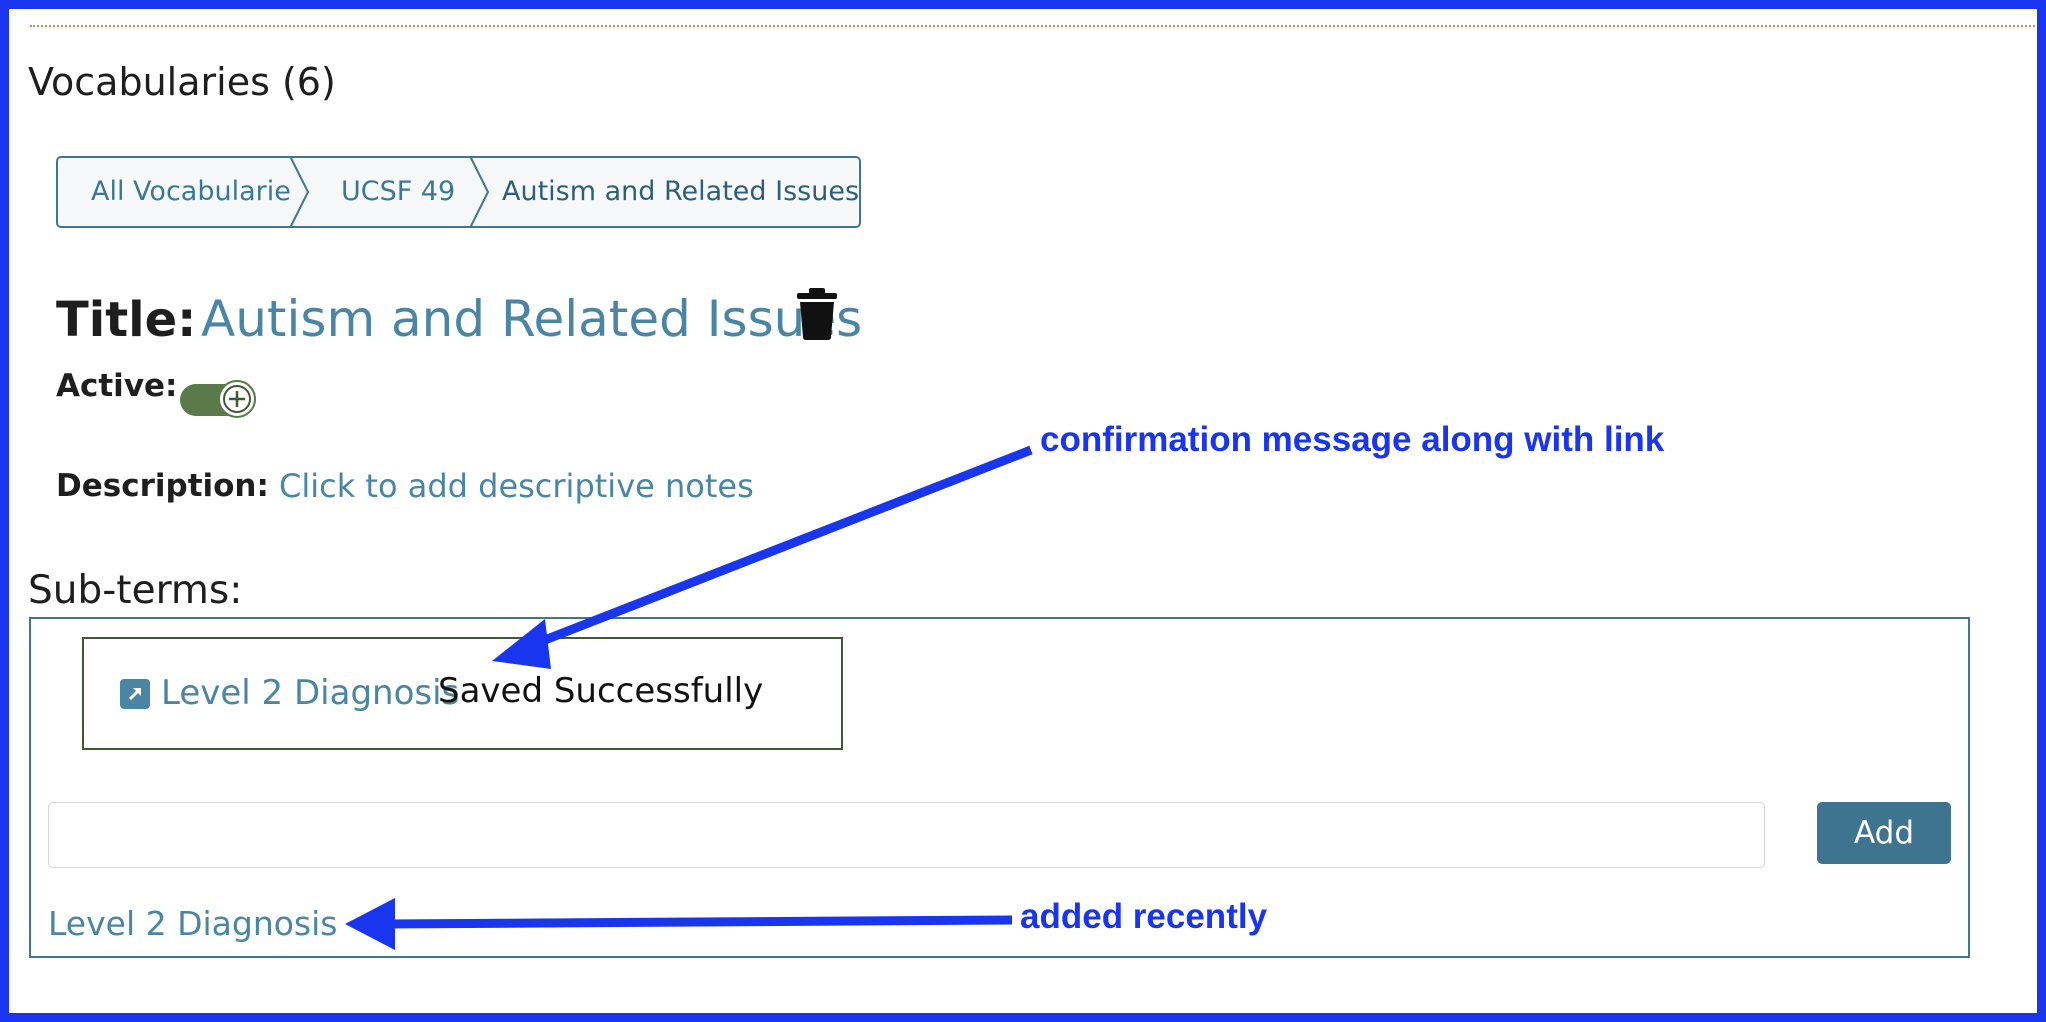 This screenshot has width=2046, height=1022. What do you see at coordinates (1884, 833) in the screenshot?
I see `add-button: Add` at bounding box center [1884, 833].